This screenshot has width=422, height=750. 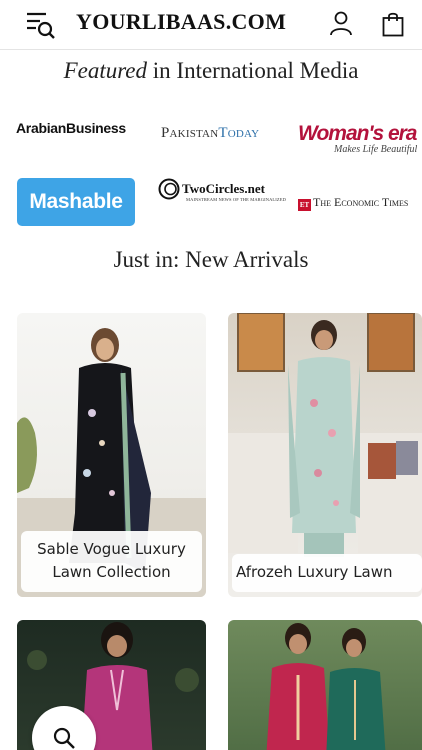 I want to click on economic-times-logo: ET The Economic Times, so click(x=360, y=203).